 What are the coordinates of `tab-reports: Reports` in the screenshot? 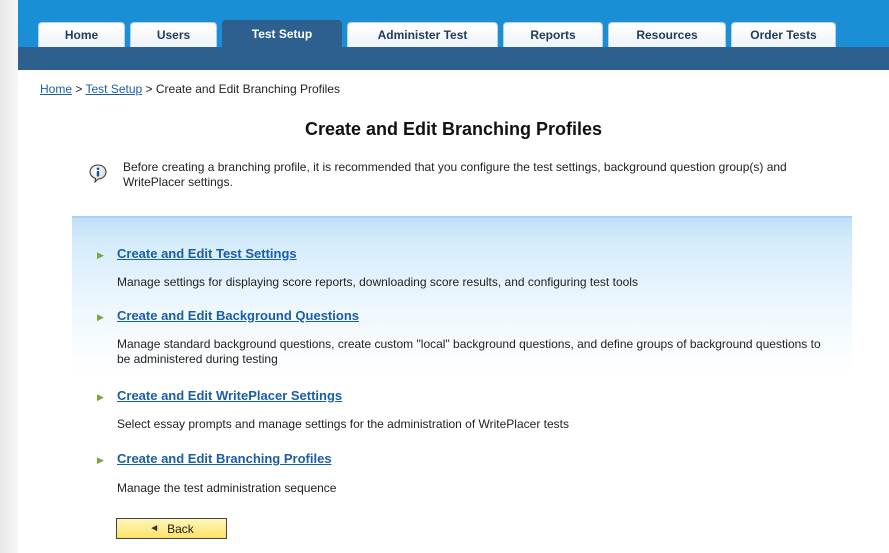 It's located at (553, 34).